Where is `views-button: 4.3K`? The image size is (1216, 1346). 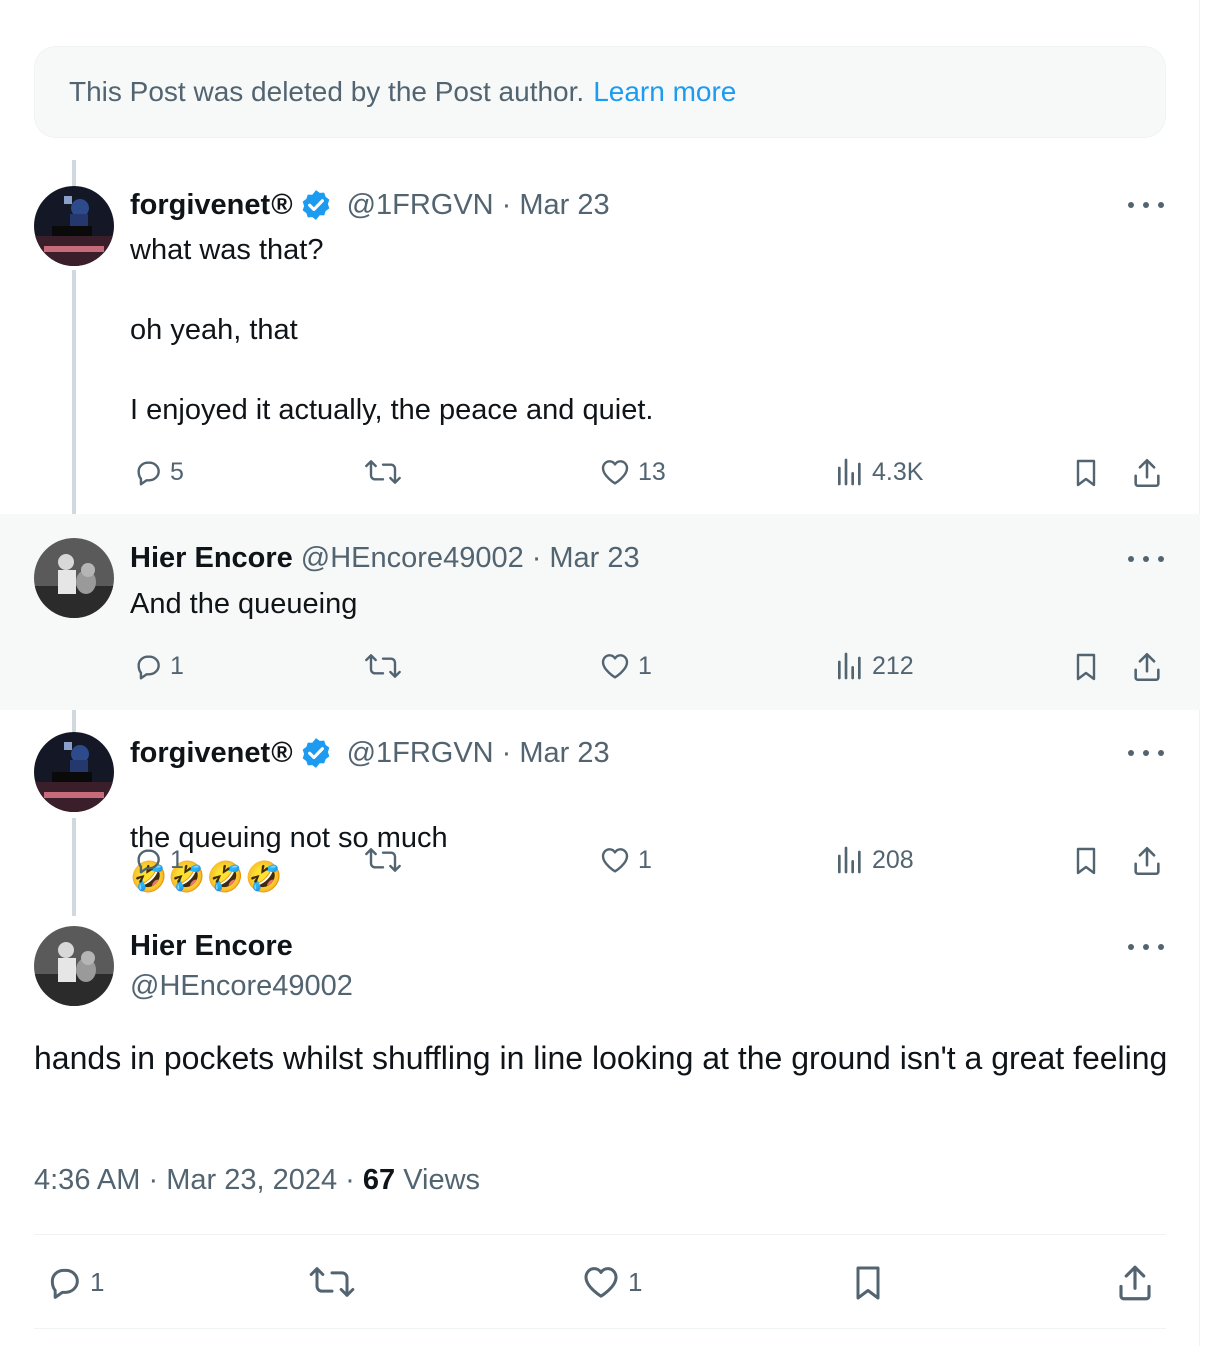 views-button: 4.3K is located at coordinates (878, 472).